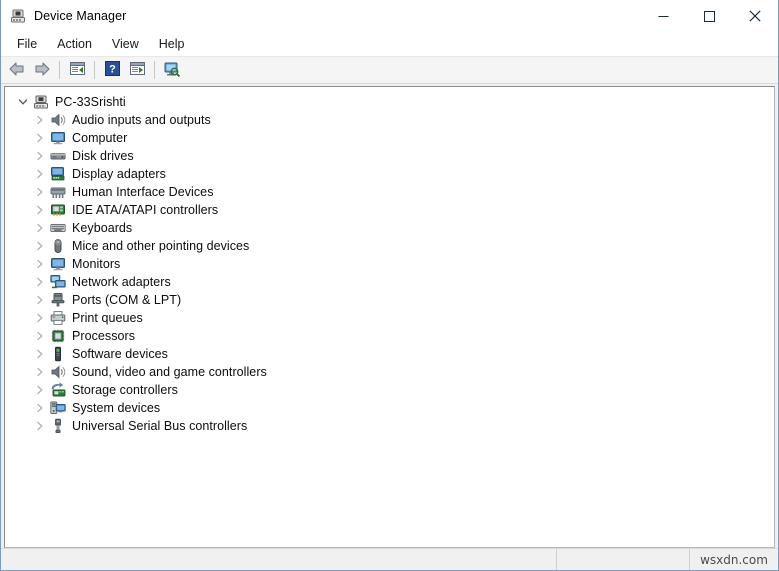  I want to click on tree-node-row: Mice and other pointing devices, so click(389, 246).